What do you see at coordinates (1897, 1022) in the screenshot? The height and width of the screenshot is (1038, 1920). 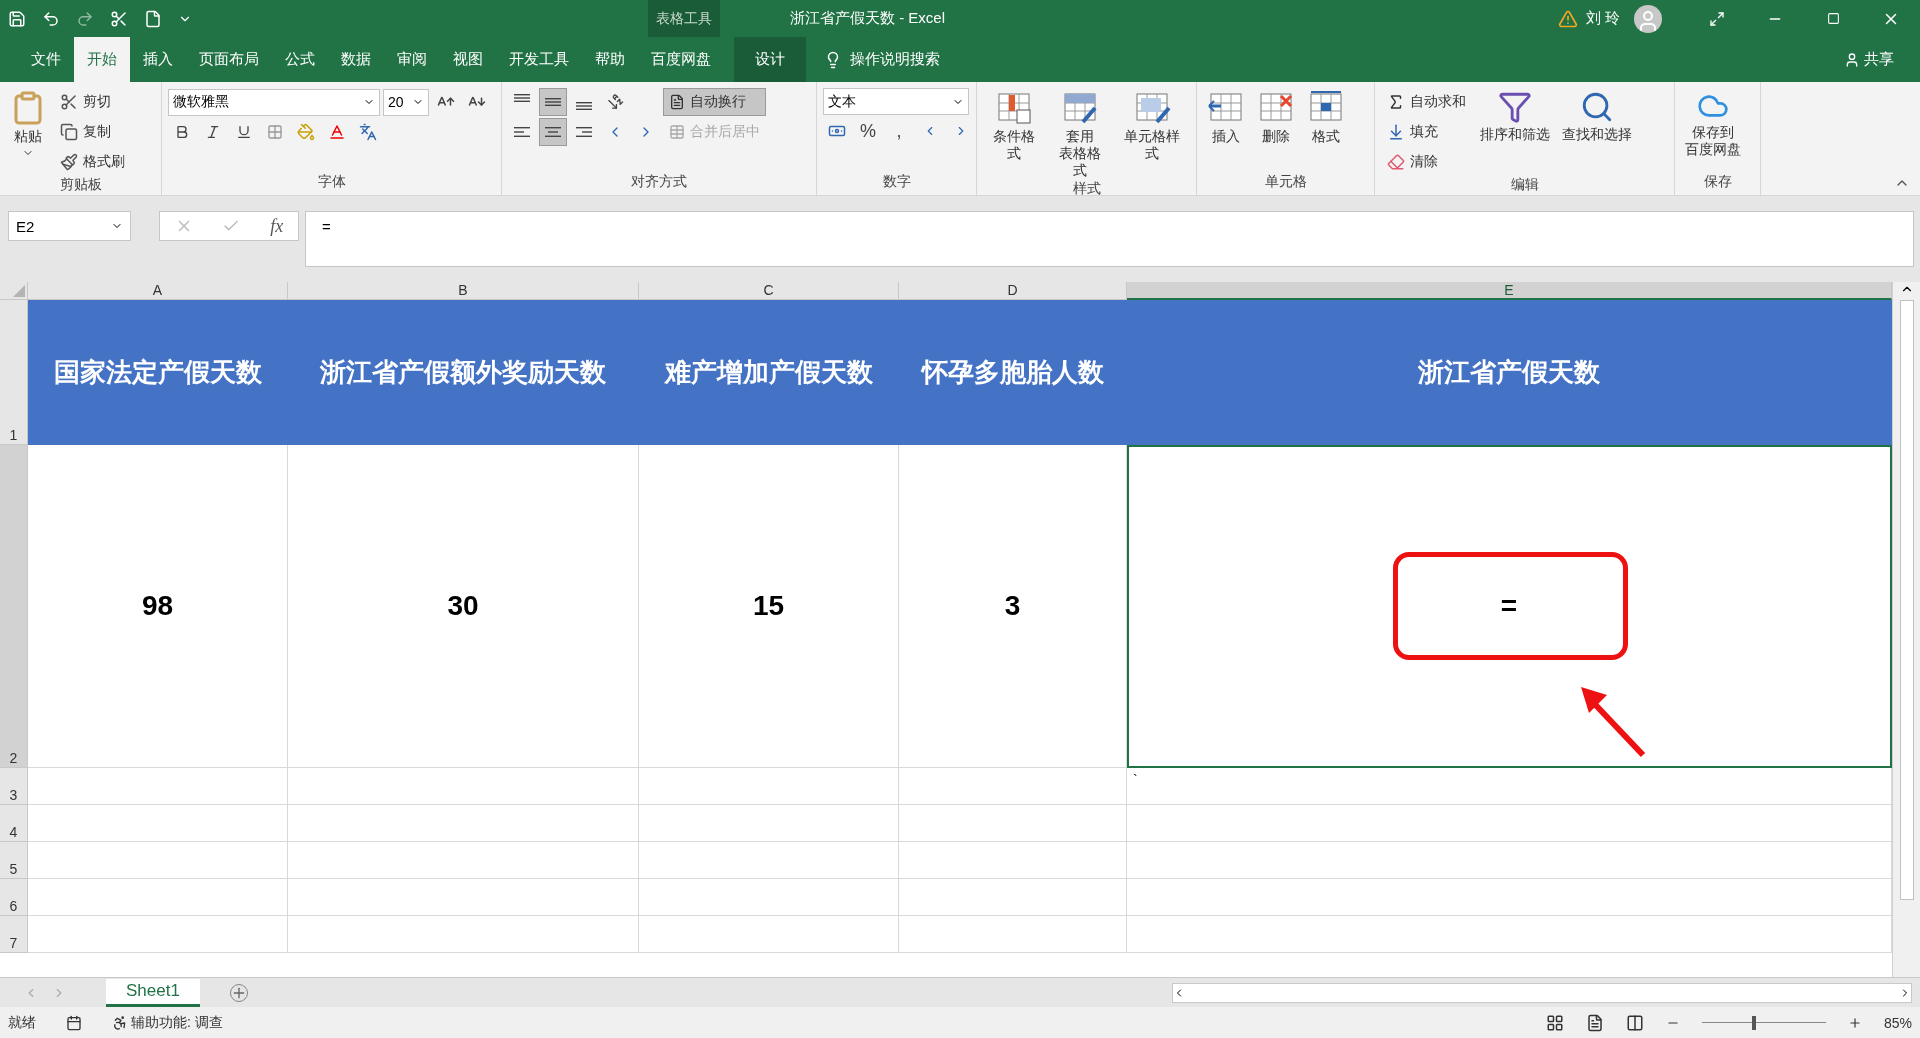 I see `zoom-level: 85%` at bounding box center [1897, 1022].